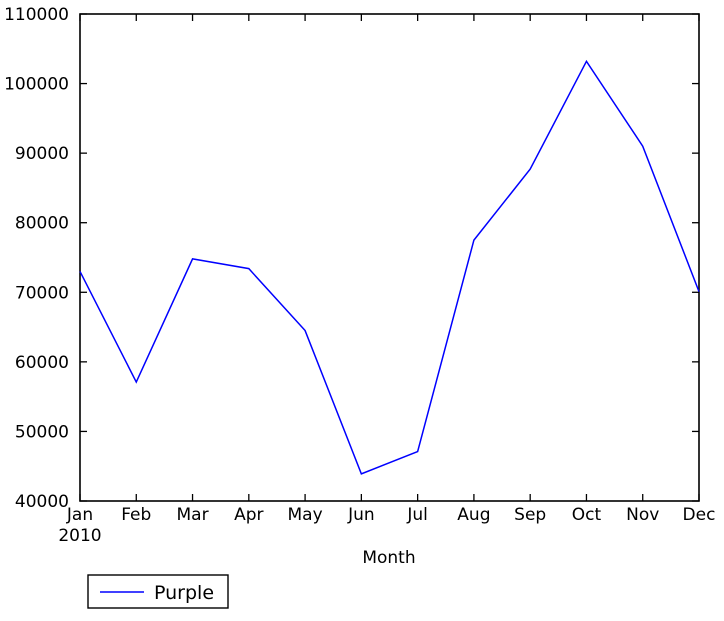  Describe the element at coordinates (79, 515) in the screenshot. I see `x-tick-label: Jan` at that location.